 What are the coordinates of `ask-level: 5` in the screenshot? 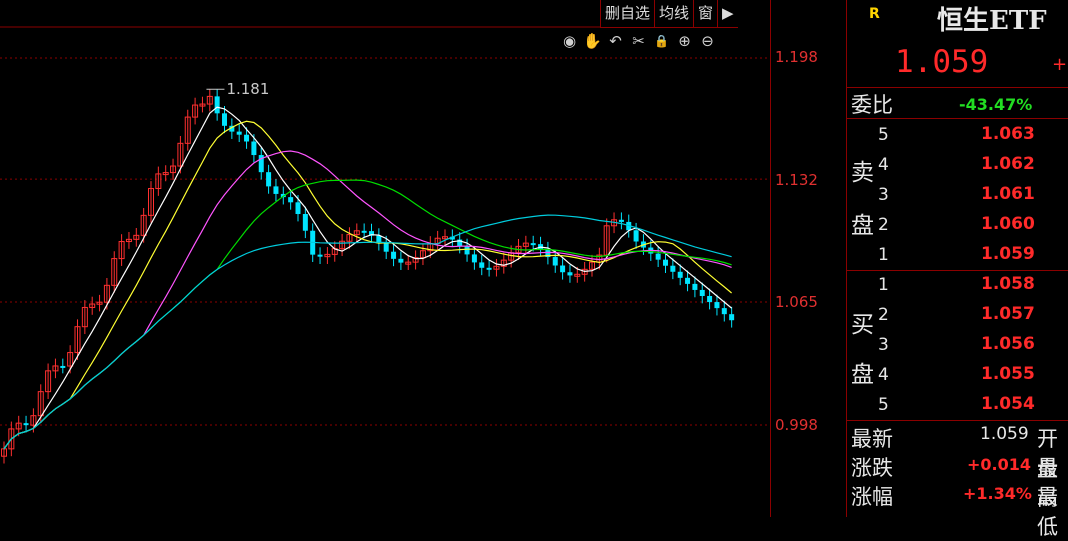 It's located at (883, 135).